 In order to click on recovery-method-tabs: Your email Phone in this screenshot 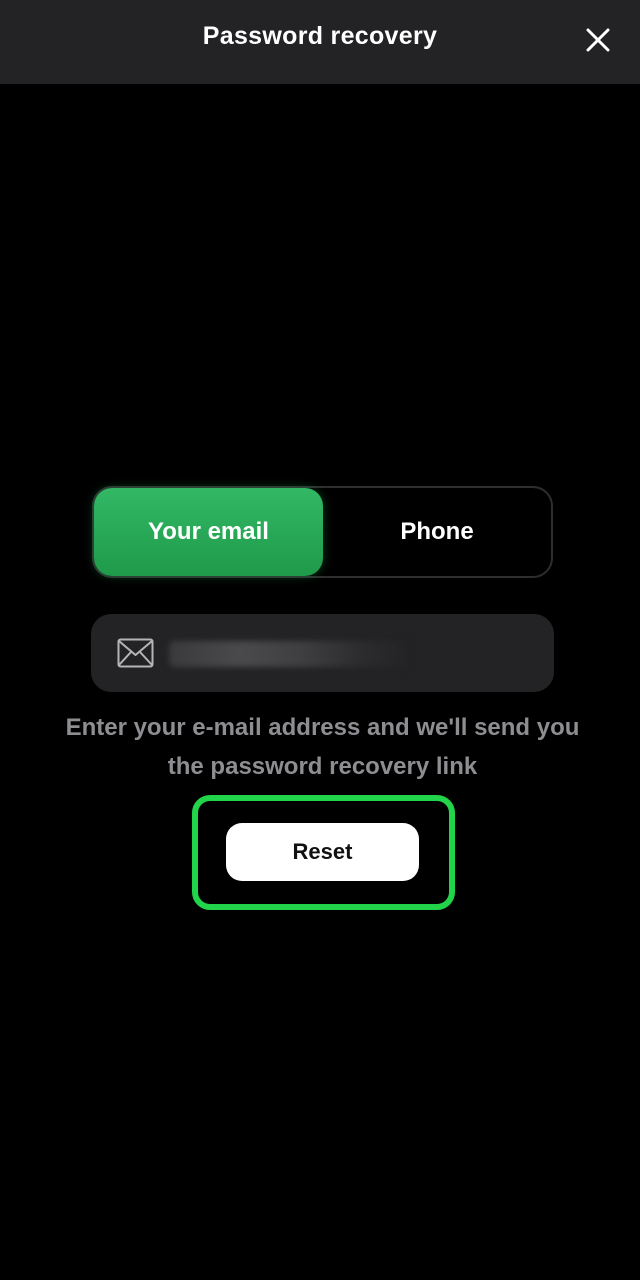, I will do `click(322, 532)`.